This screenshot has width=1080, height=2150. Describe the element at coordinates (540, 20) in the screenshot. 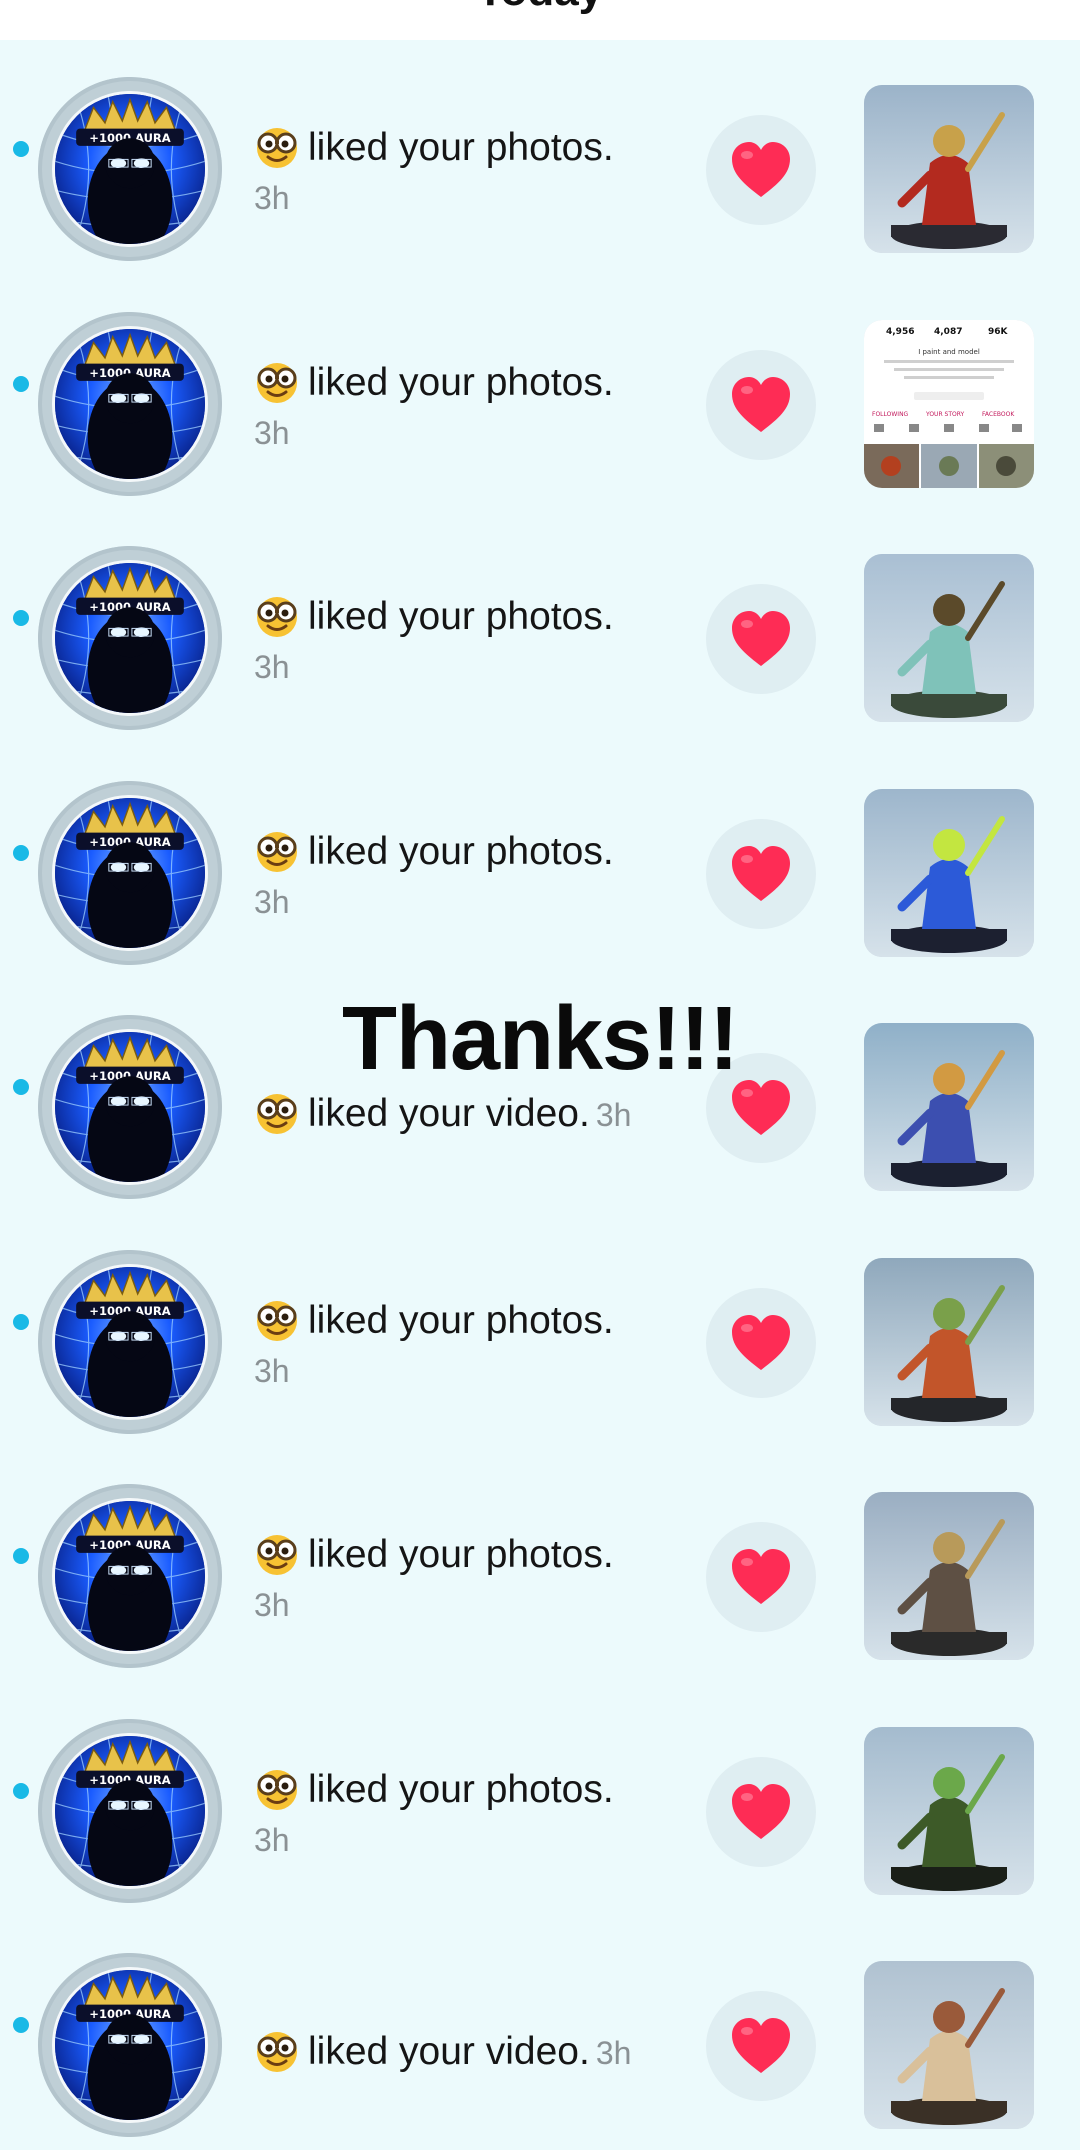

I see `header-bar: Today` at that location.